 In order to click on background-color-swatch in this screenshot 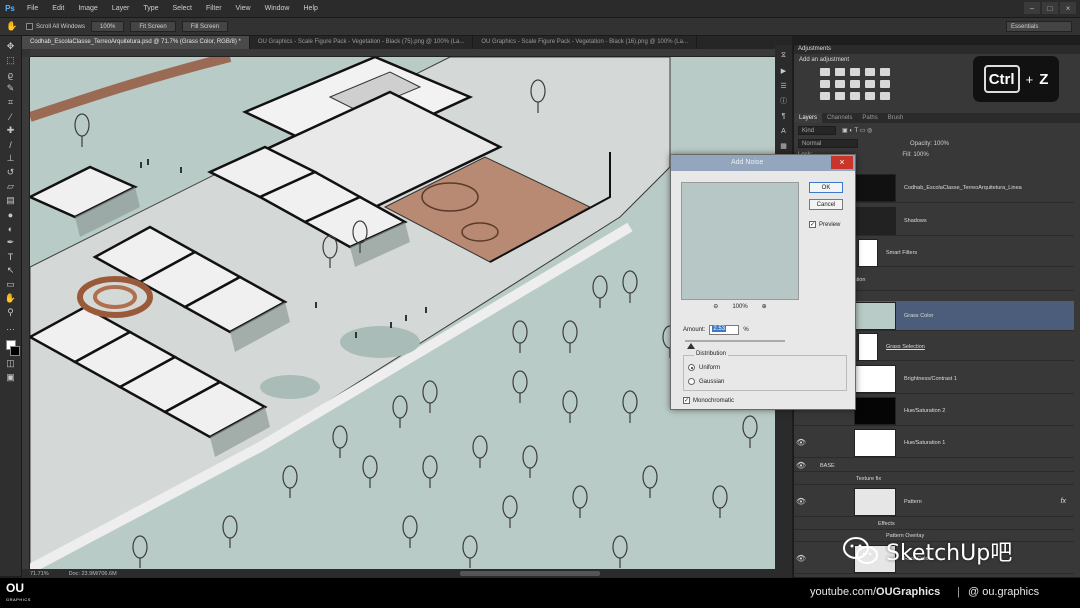, I will do `click(14, 351)`.